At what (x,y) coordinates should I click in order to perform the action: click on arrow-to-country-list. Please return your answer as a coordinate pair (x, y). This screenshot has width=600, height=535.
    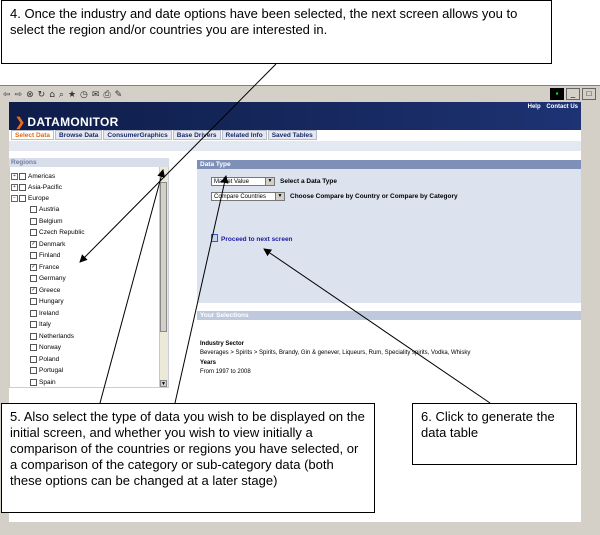
    Looking at the image, I should click on (178, 163).